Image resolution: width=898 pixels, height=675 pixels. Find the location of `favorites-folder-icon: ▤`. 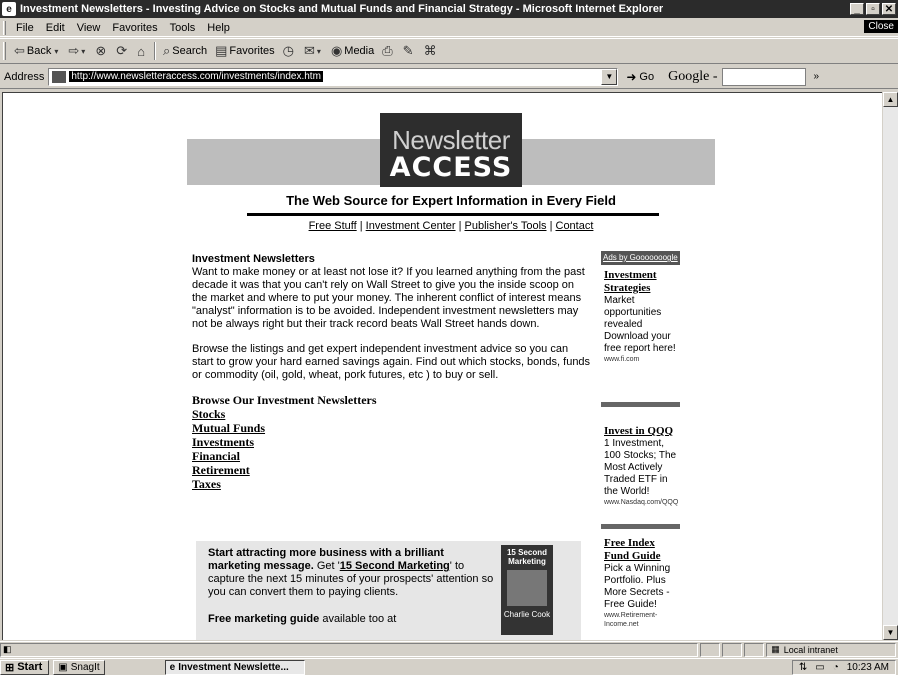

favorites-folder-icon: ▤ is located at coordinates (221, 50).